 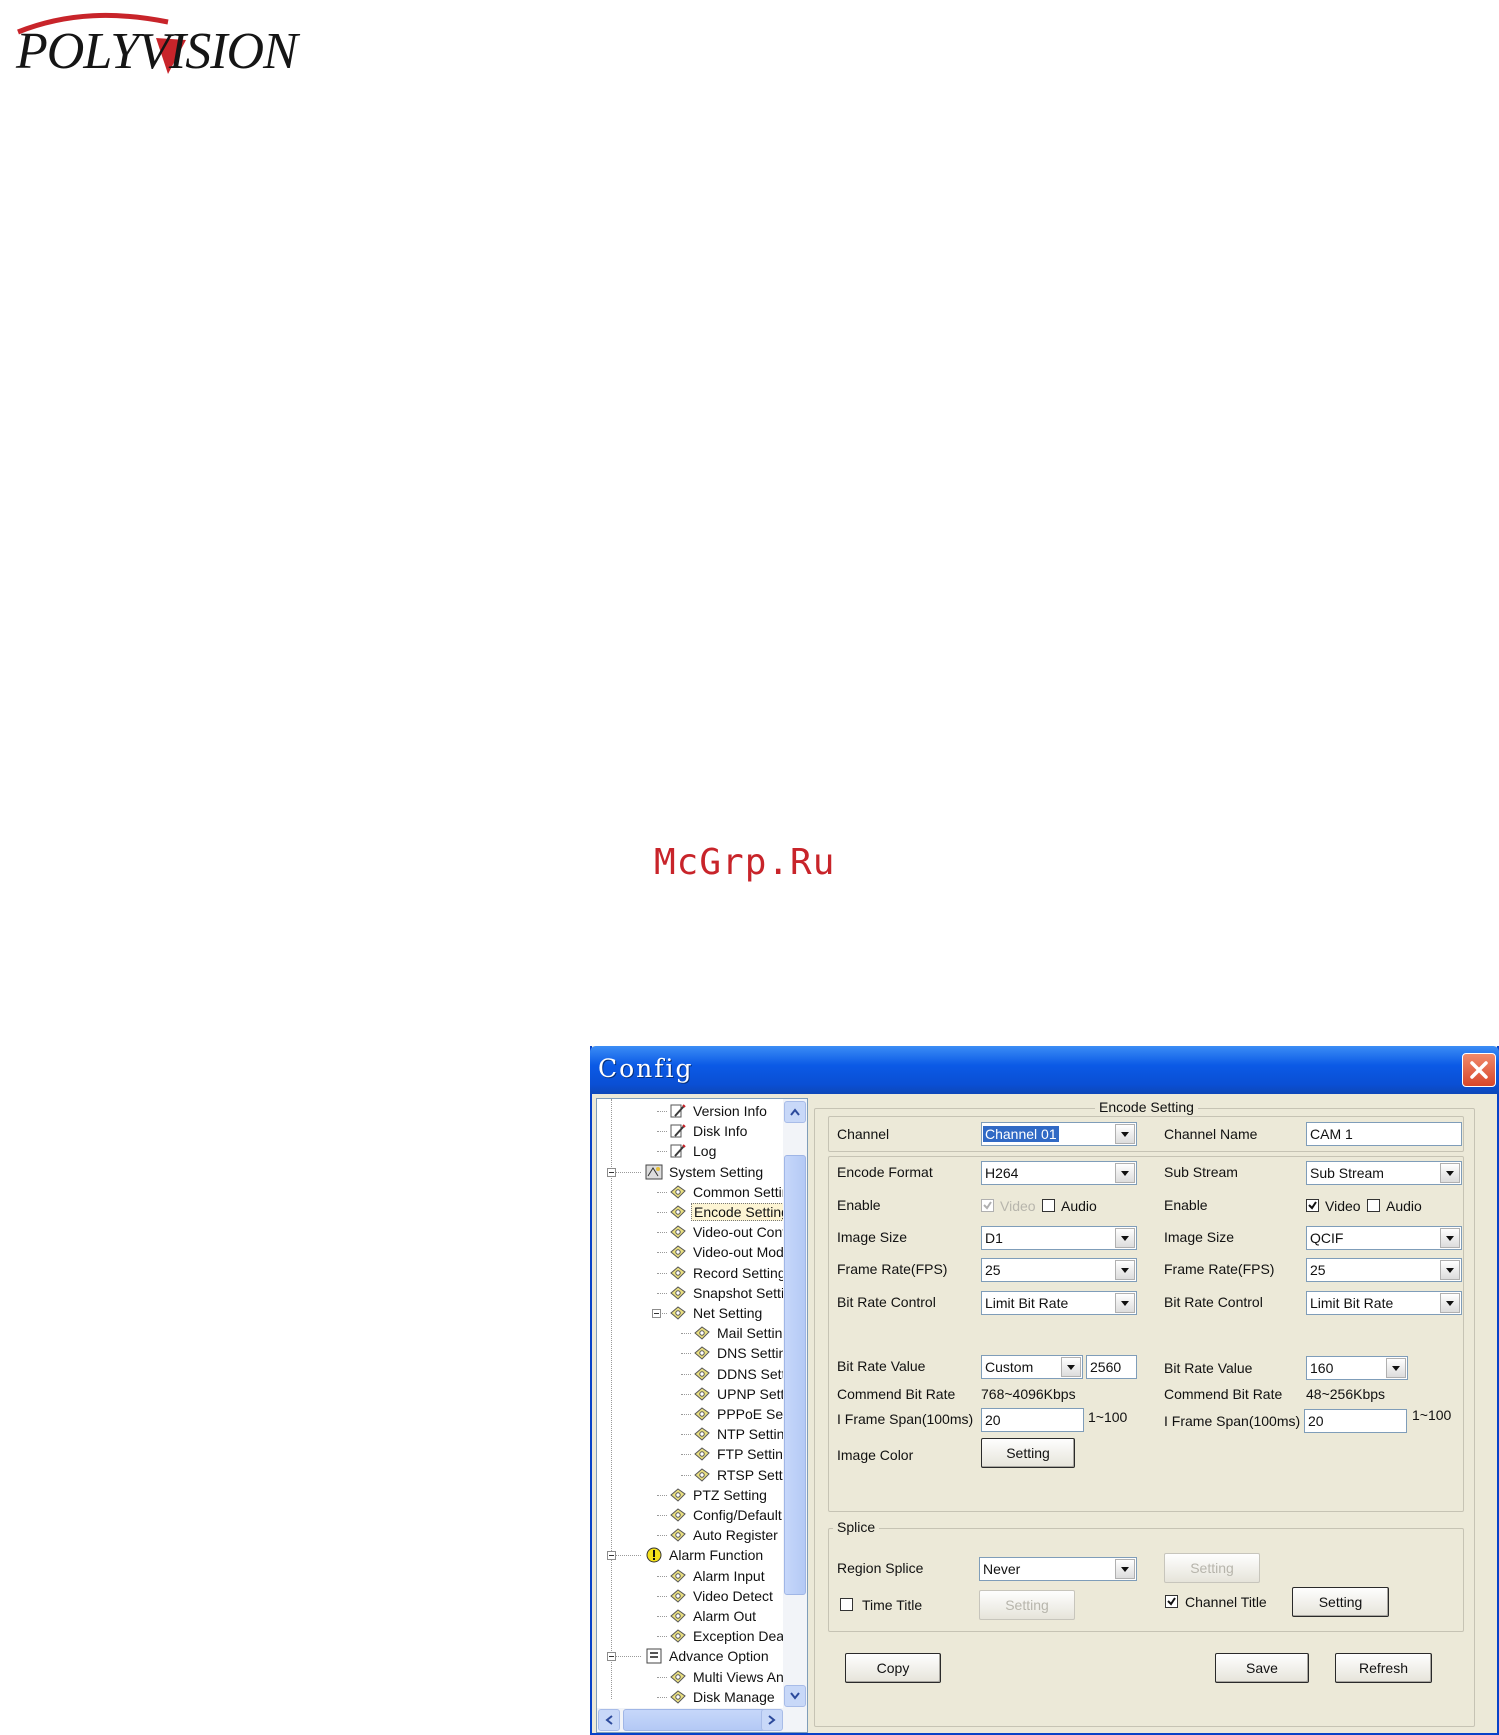 What do you see at coordinates (795, 1696) in the screenshot?
I see `scroll-down-button` at bounding box center [795, 1696].